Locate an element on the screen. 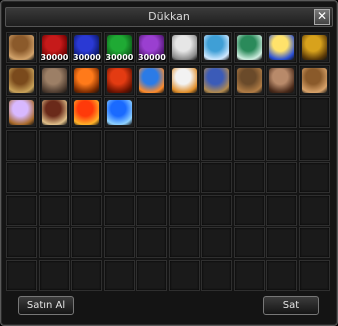  claw-icon is located at coordinates (54, 112).